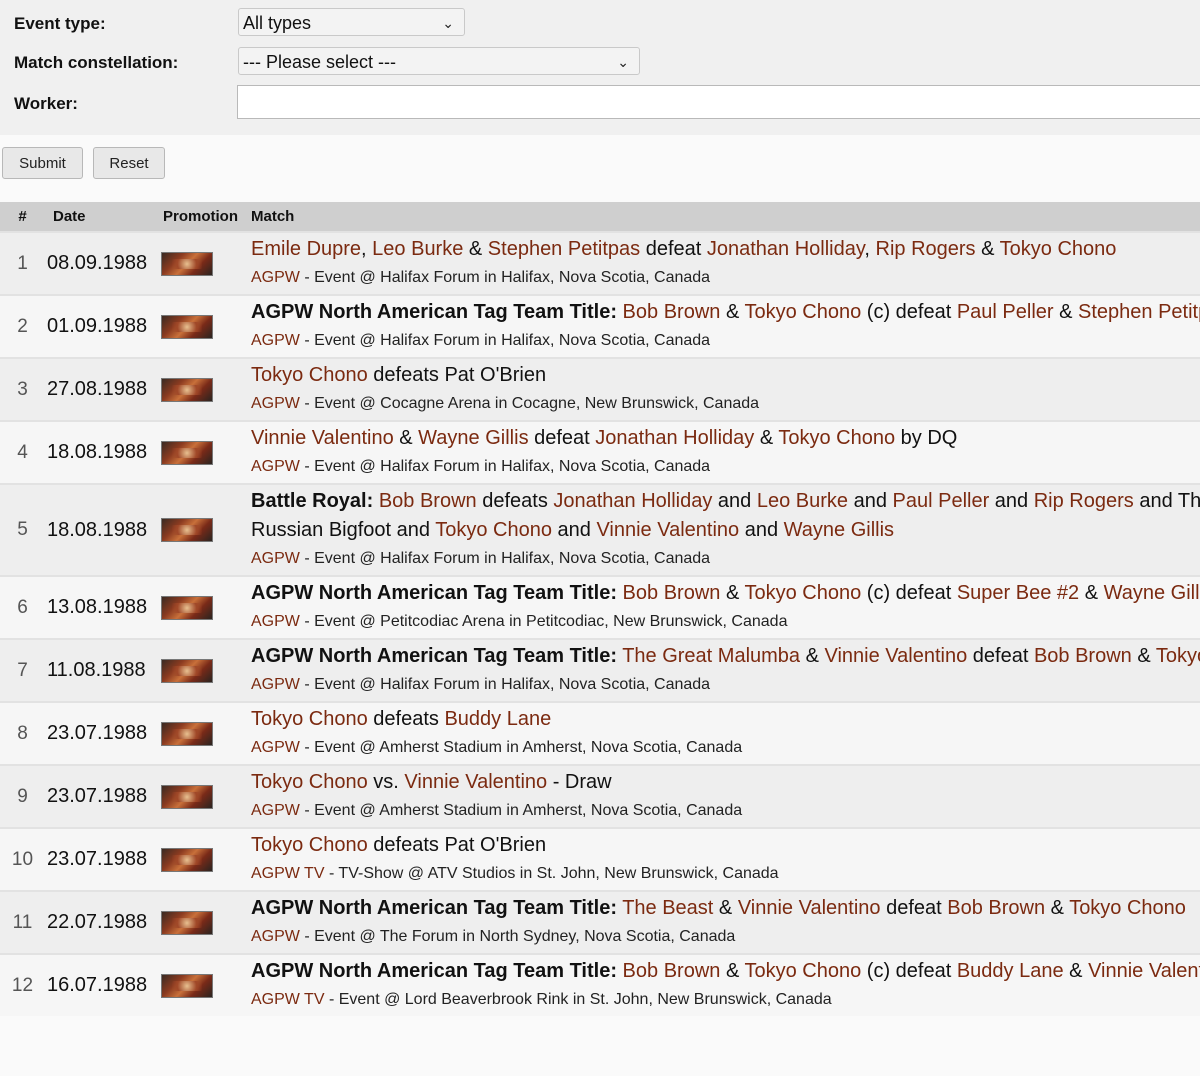 The height and width of the screenshot is (1076, 1200). What do you see at coordinates (448, 23) in the screenshot?
I see `chevron-down-icon: ⌄` at bounding box center [448, 23].